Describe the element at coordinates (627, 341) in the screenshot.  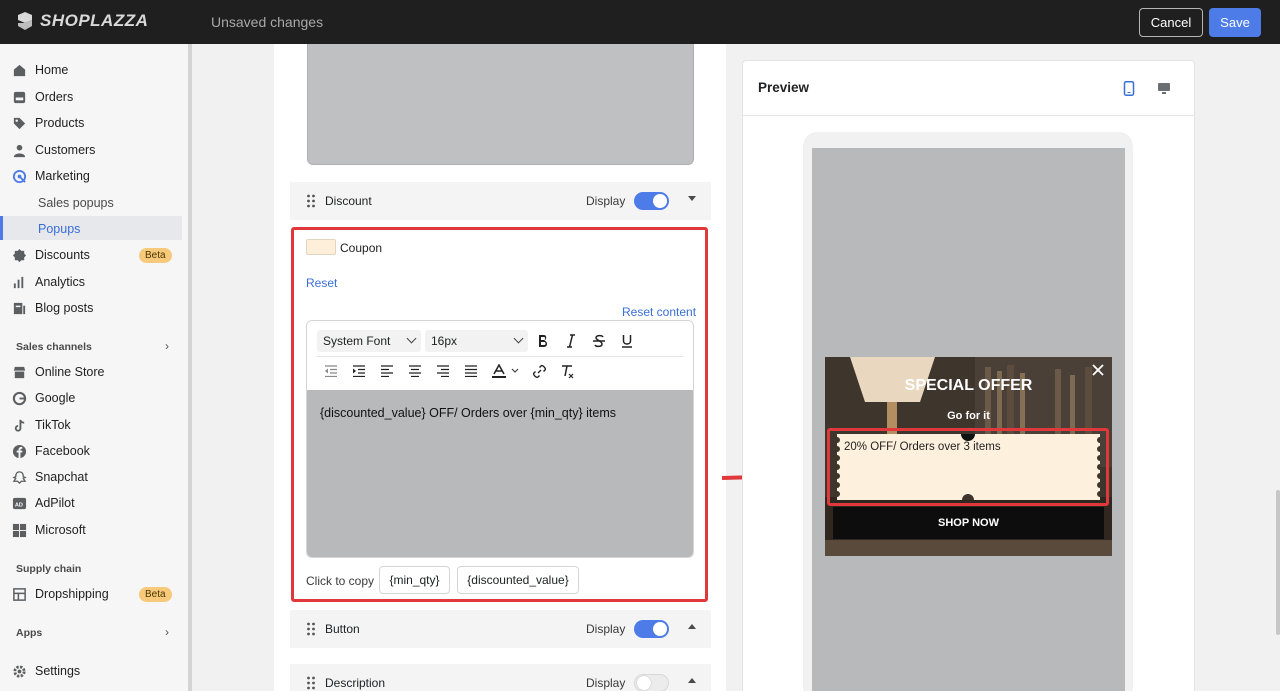
I see `underline-icon` at that location.